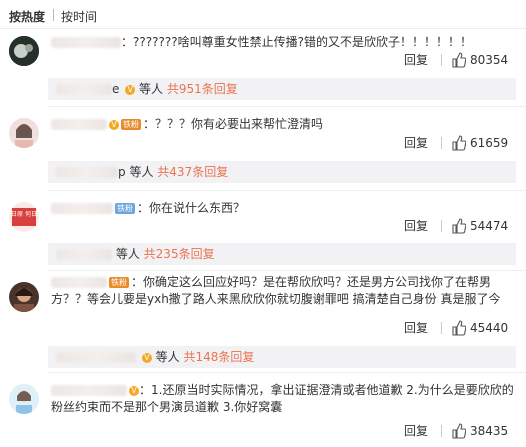  I want to click on comment-text-wrap: 铁粉 ：你在说什么东西？, so click(283, 208).